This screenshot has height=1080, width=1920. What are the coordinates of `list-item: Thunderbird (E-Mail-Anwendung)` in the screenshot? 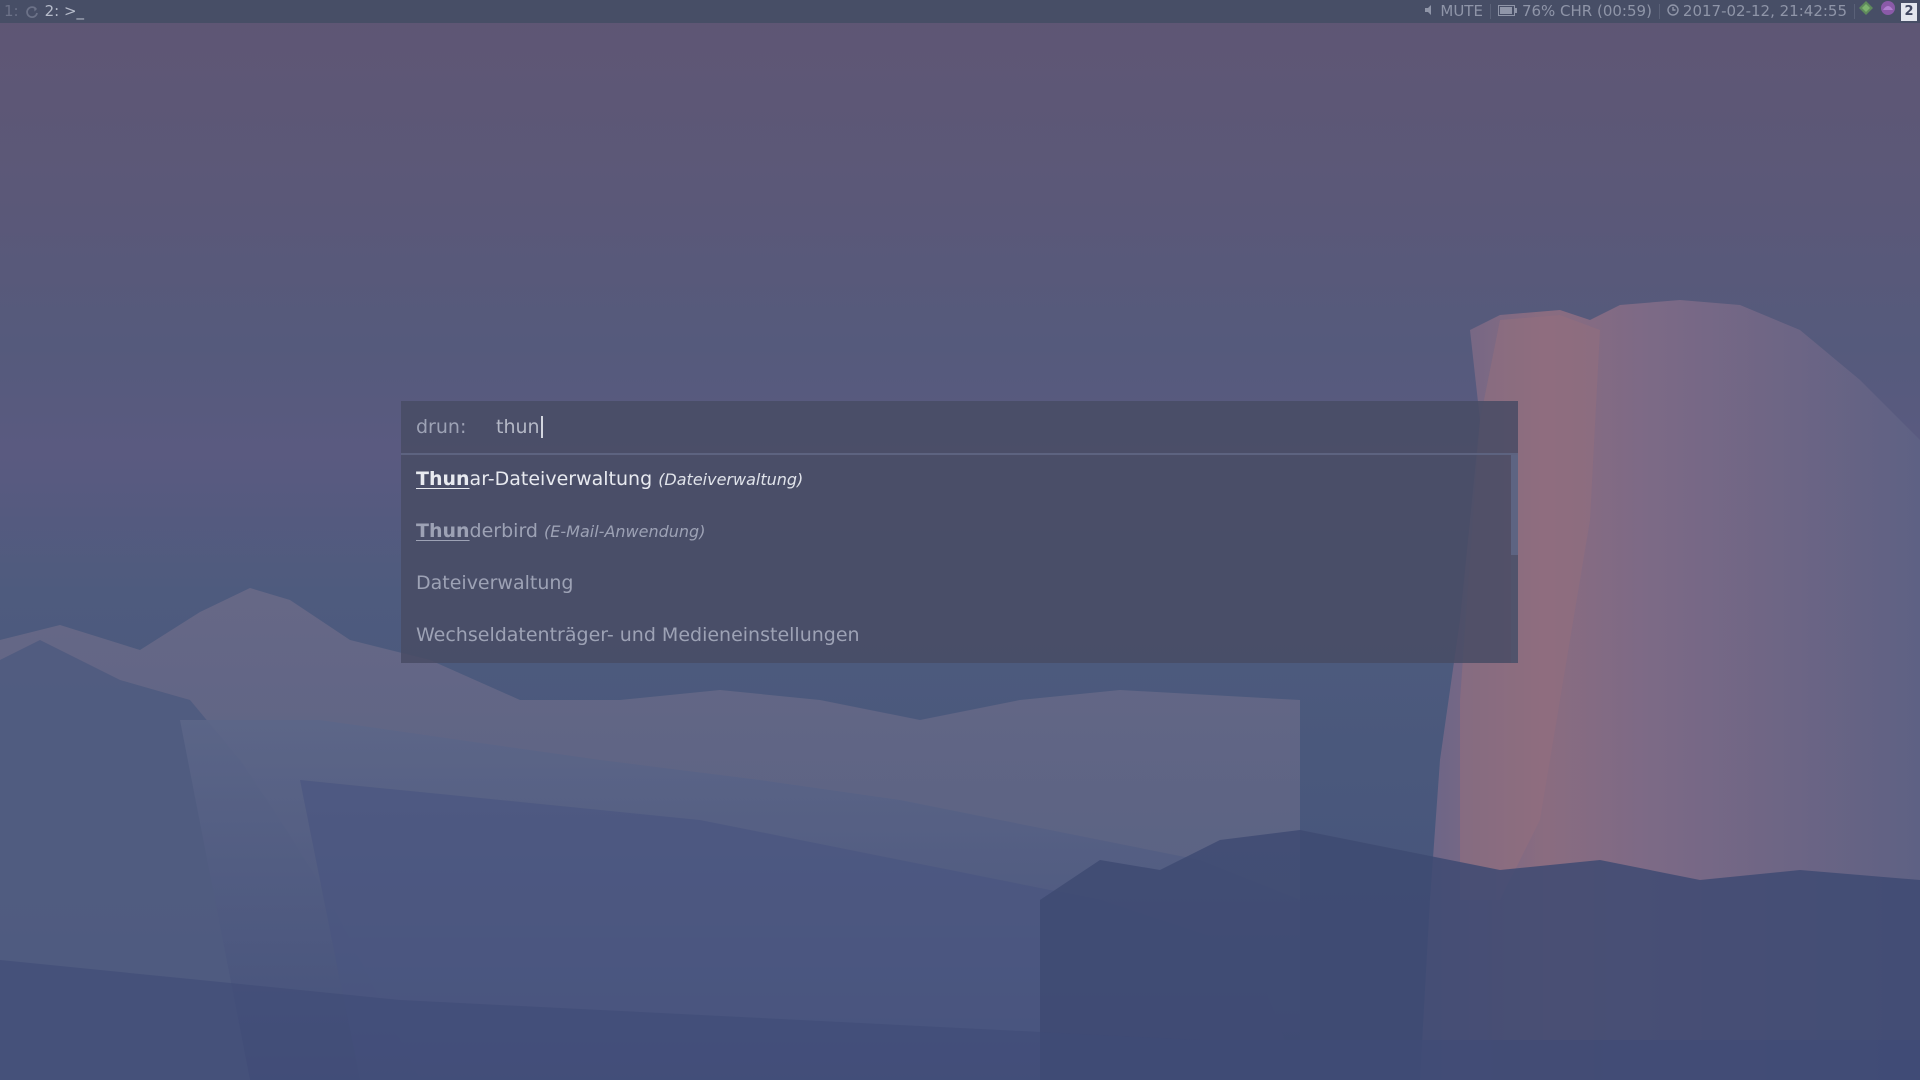 It's located at (955, 533).